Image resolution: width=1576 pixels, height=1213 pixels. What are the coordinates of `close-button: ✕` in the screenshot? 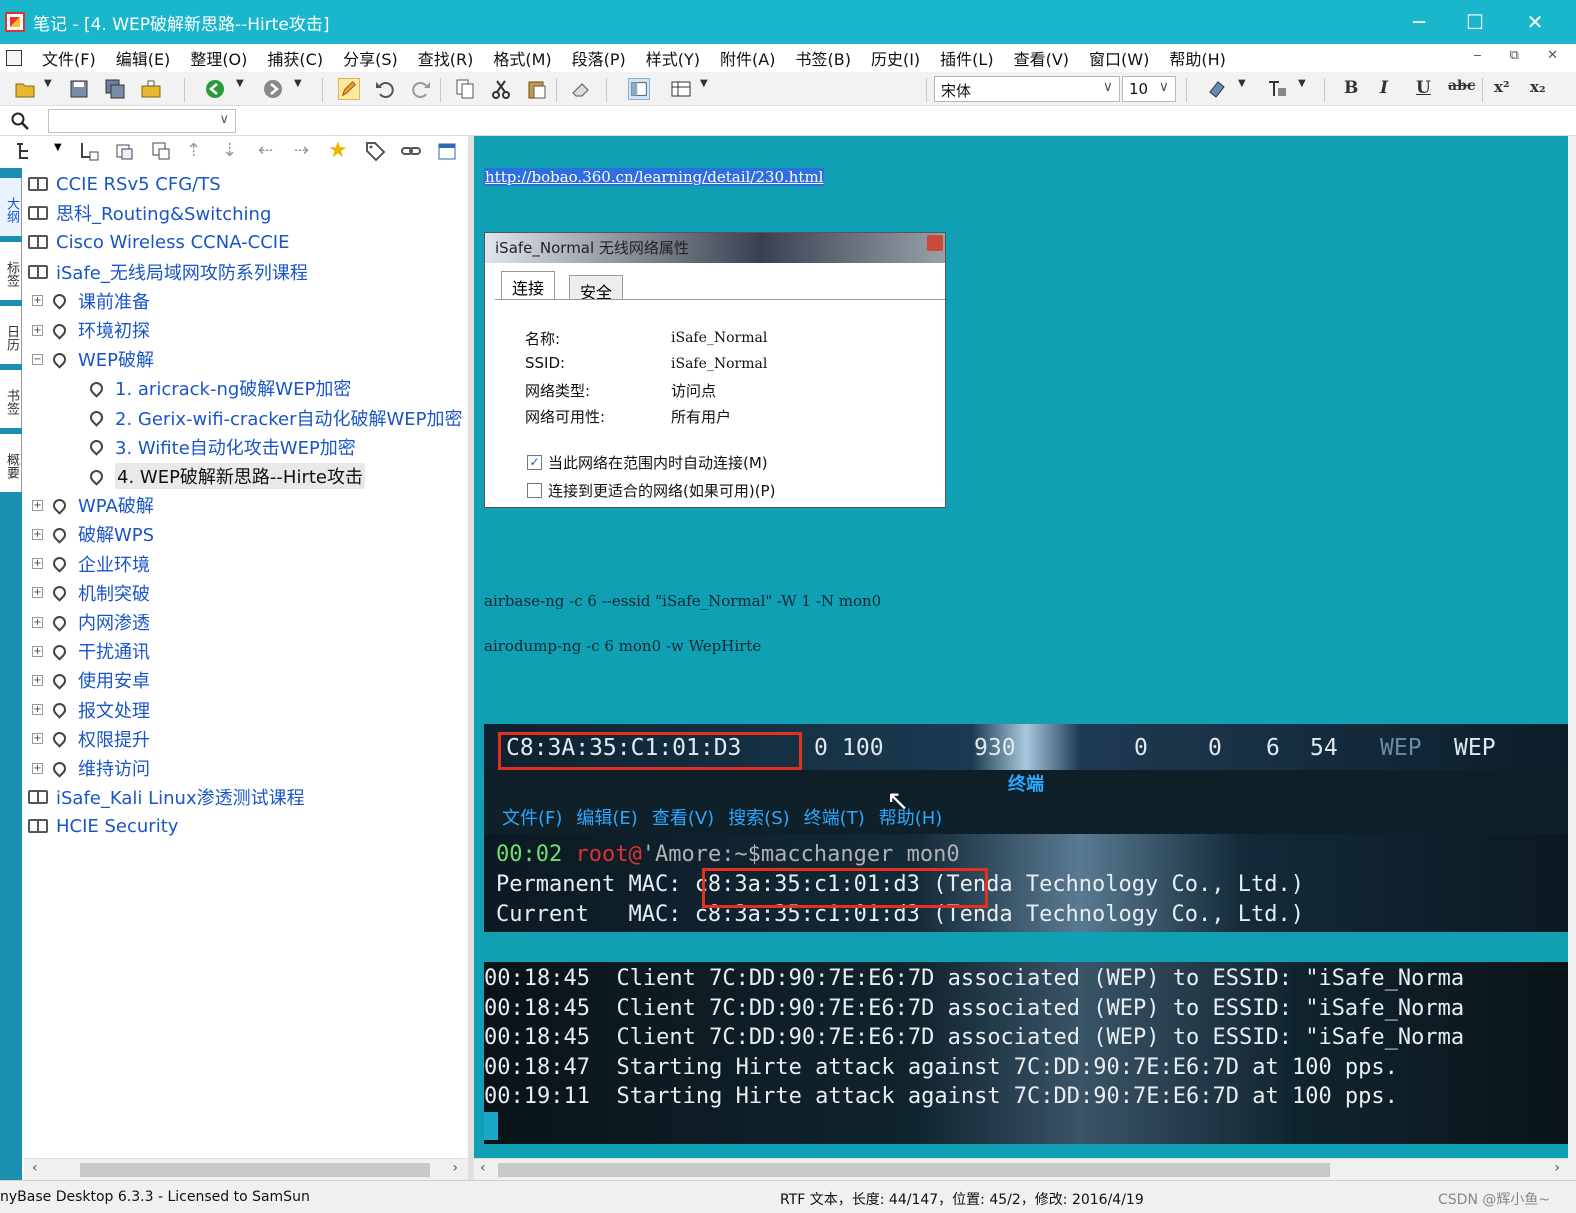 It's located at (1535, 22).